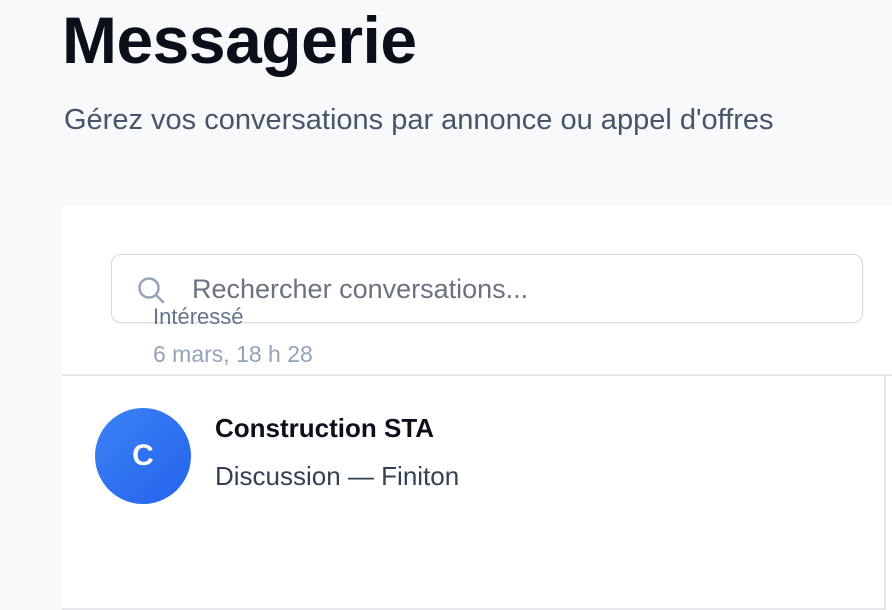 This screenshot has width=892, height=610. What do you see at coordinates (198, 316) in the screenshot?
I see `conversation-status: Intéressé` at bounding box center [198, 316].